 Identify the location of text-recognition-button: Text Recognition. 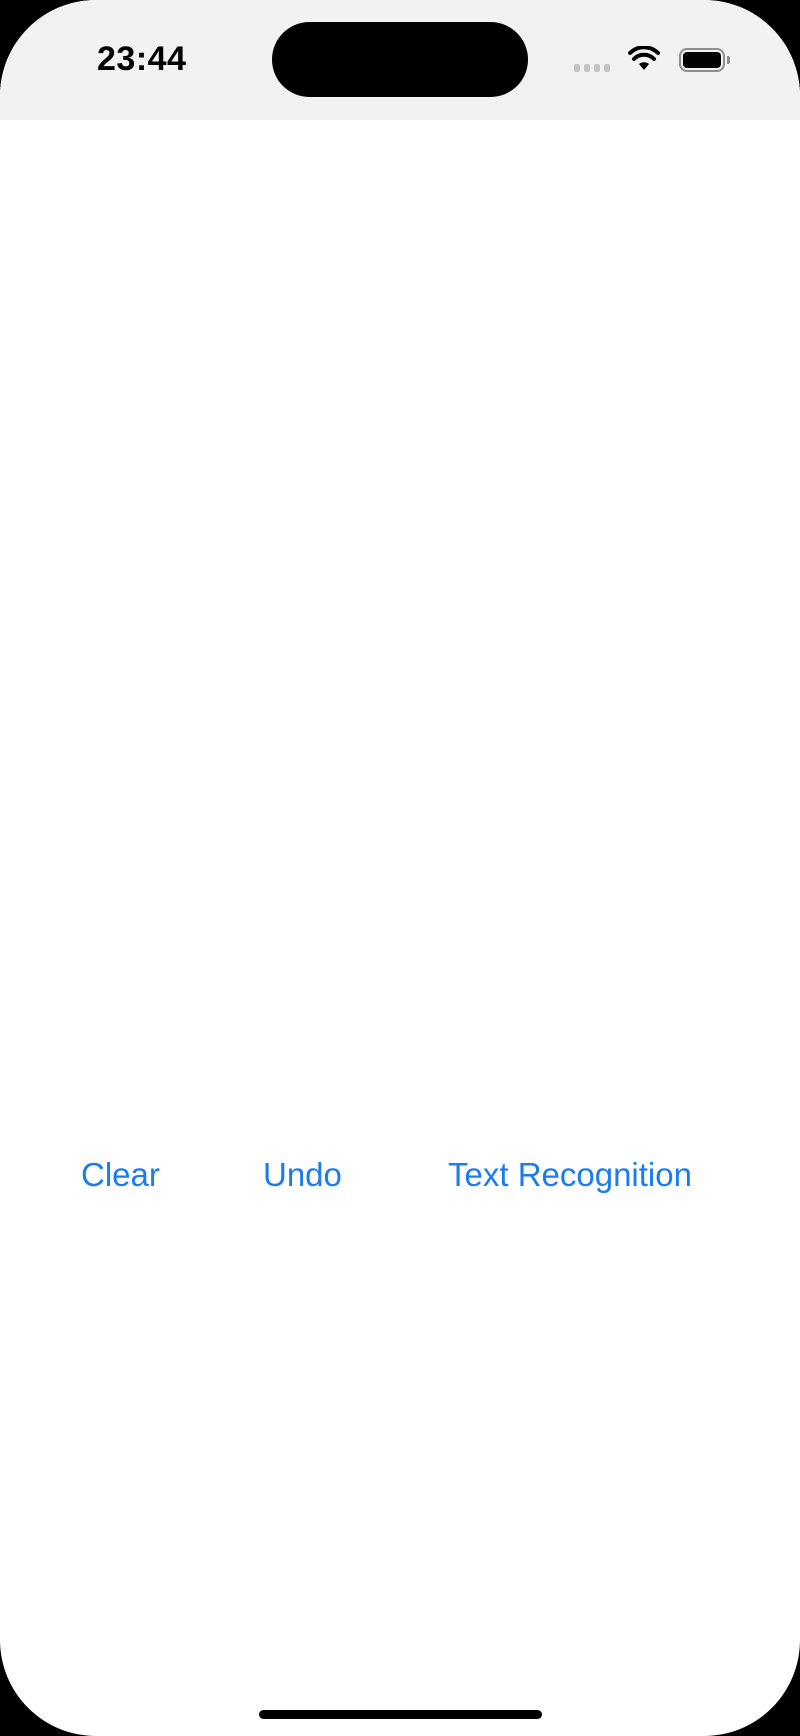
(570, 1175).